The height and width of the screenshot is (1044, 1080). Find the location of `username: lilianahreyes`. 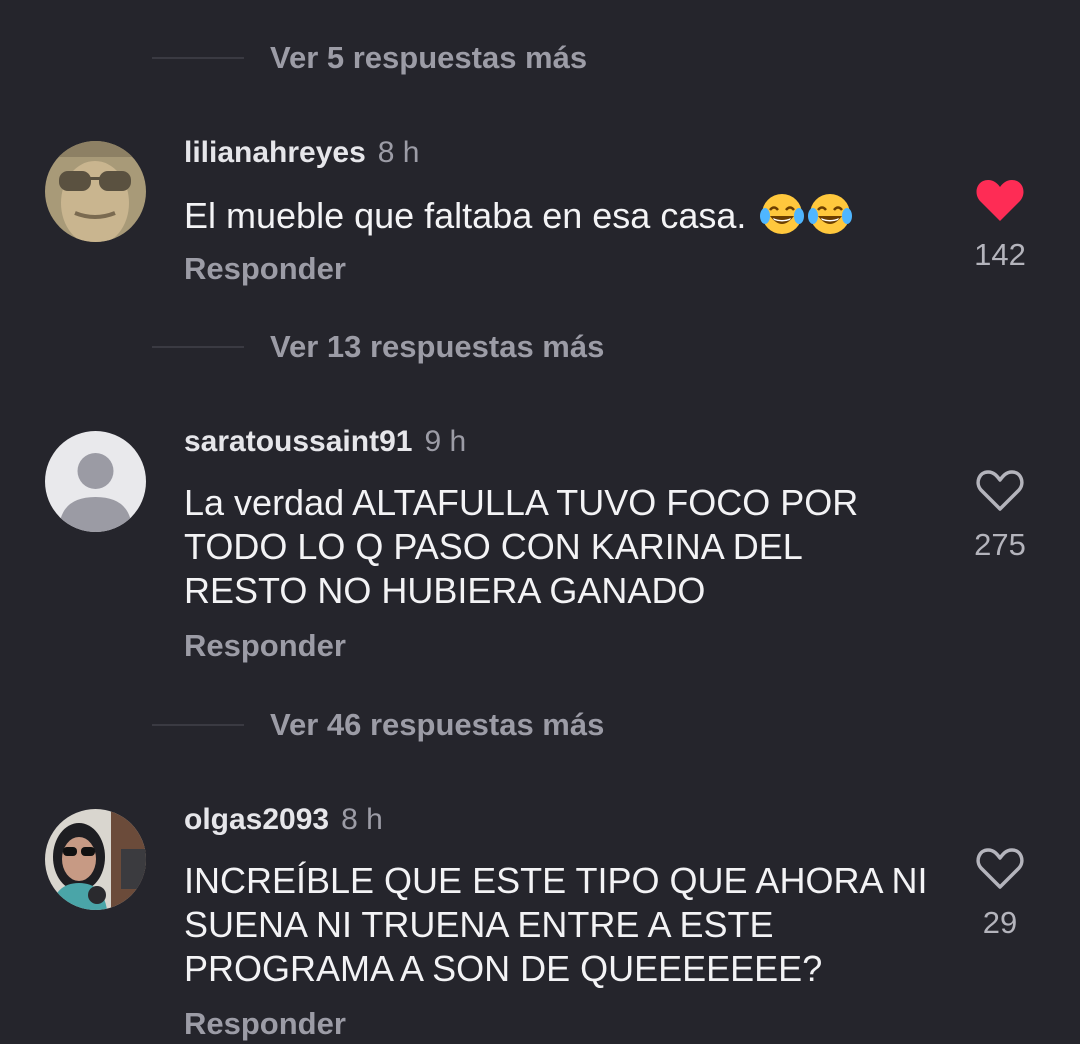

username: lilianahreyes is located at coordinates (275, 153).